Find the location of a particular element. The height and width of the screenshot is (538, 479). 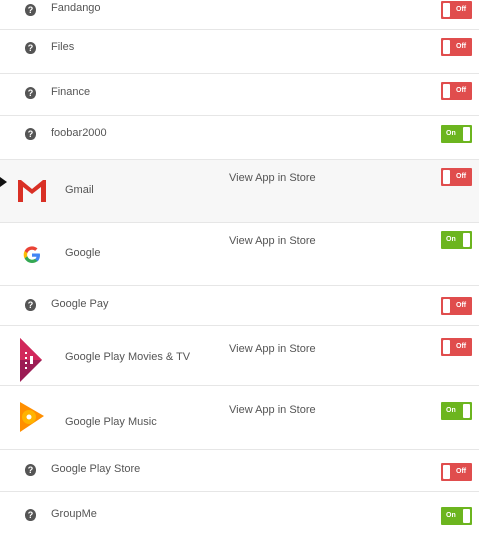

app-name: Google Pay is located at coordinates (80, 304).